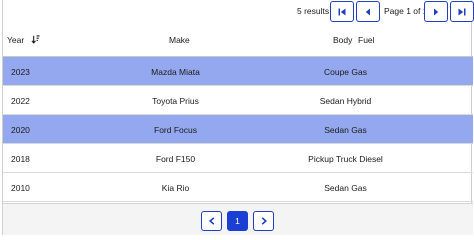 Image resolution: width=474 pixels, height=240 pixels. I want to click on cell-body: Coupe, so click(336, 72).